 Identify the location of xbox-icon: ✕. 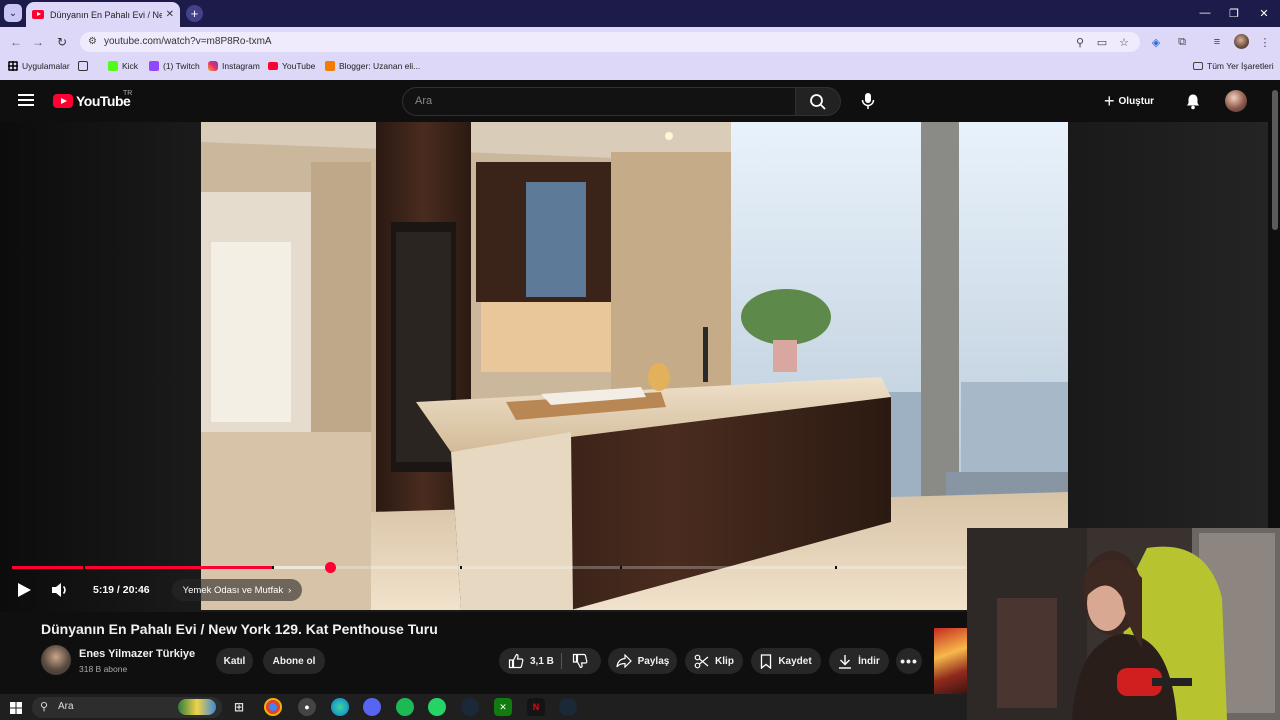
(503, 707).